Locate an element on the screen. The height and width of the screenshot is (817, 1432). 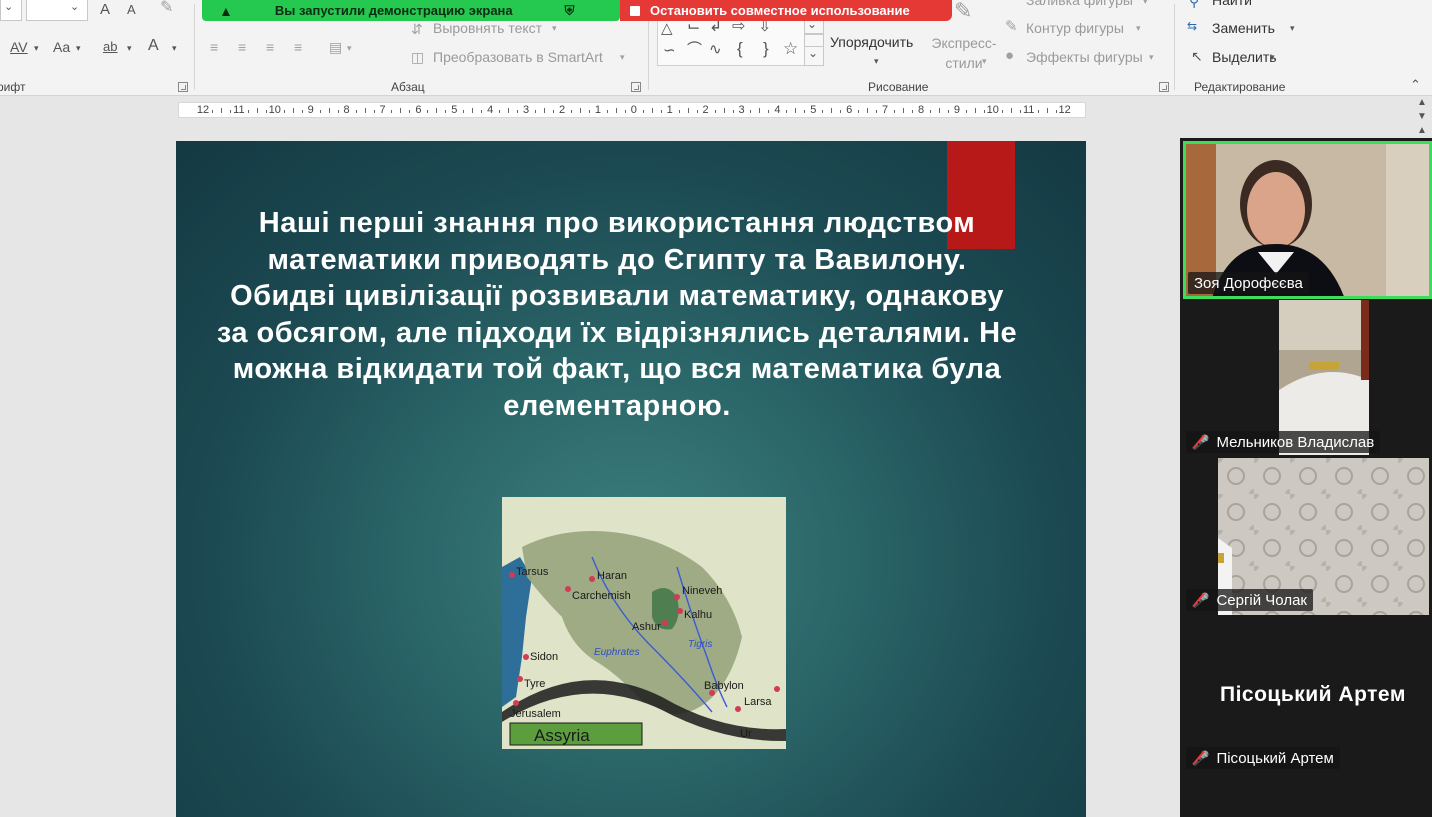
character-spacing-icon: AV is located at coordinates (19, 47).